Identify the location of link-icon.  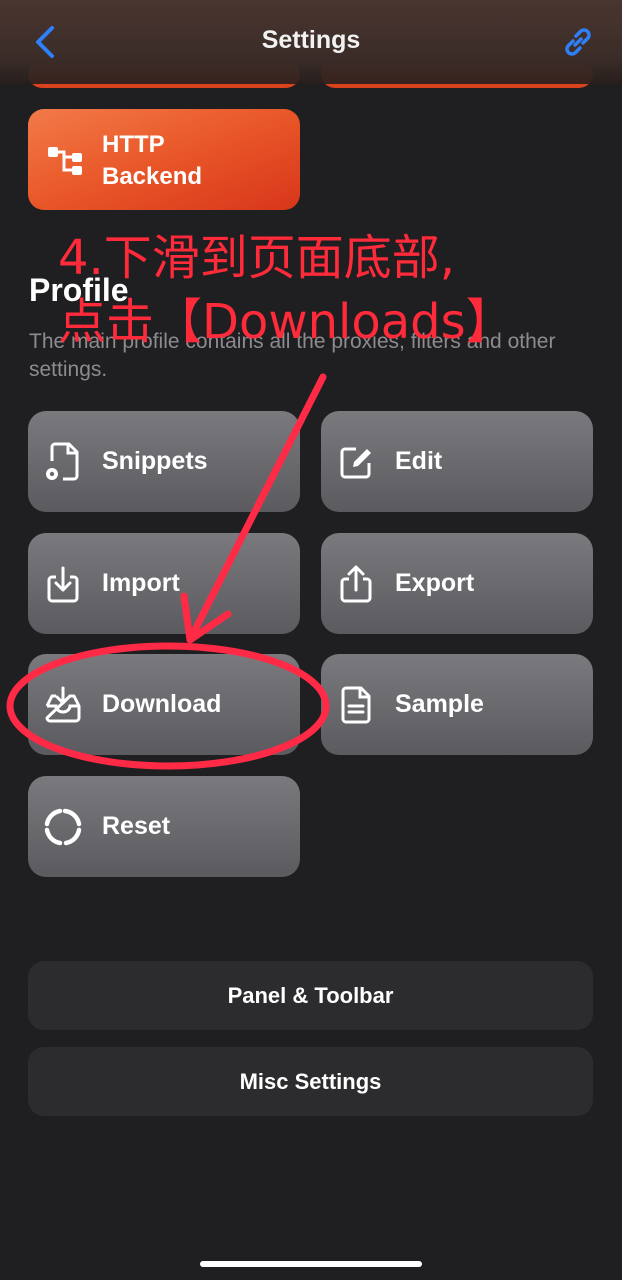
(578, 42).